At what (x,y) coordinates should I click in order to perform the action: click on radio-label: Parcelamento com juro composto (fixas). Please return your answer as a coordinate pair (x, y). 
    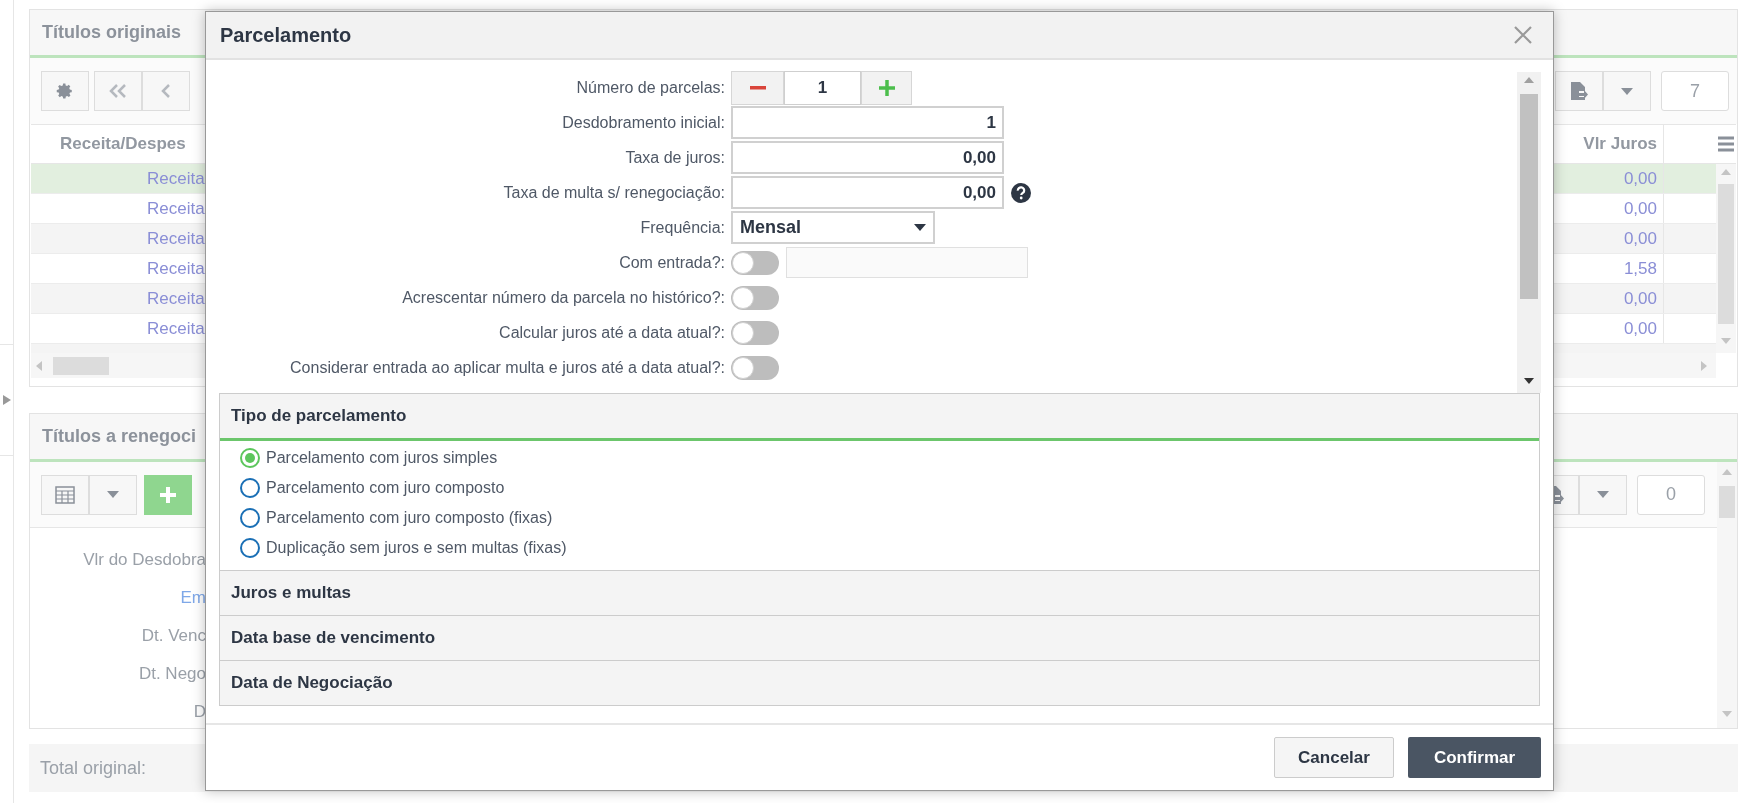
    Looking at the image, I should click on (409, 518).